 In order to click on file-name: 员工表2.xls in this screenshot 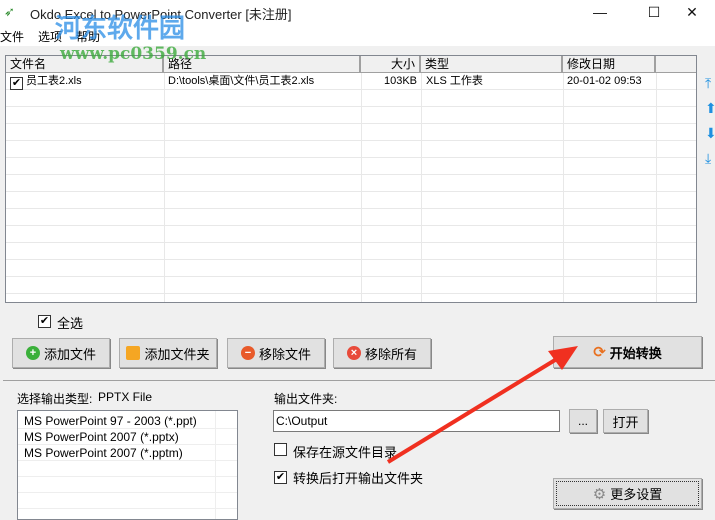, I will do `click(54, 81)`.